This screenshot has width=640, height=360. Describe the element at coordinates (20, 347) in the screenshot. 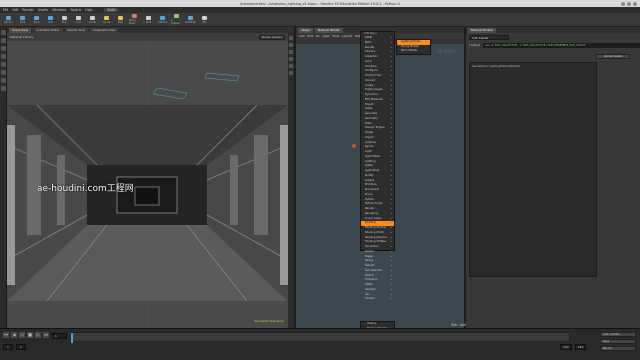

I see `start-frame-field-2: 1` at that location.